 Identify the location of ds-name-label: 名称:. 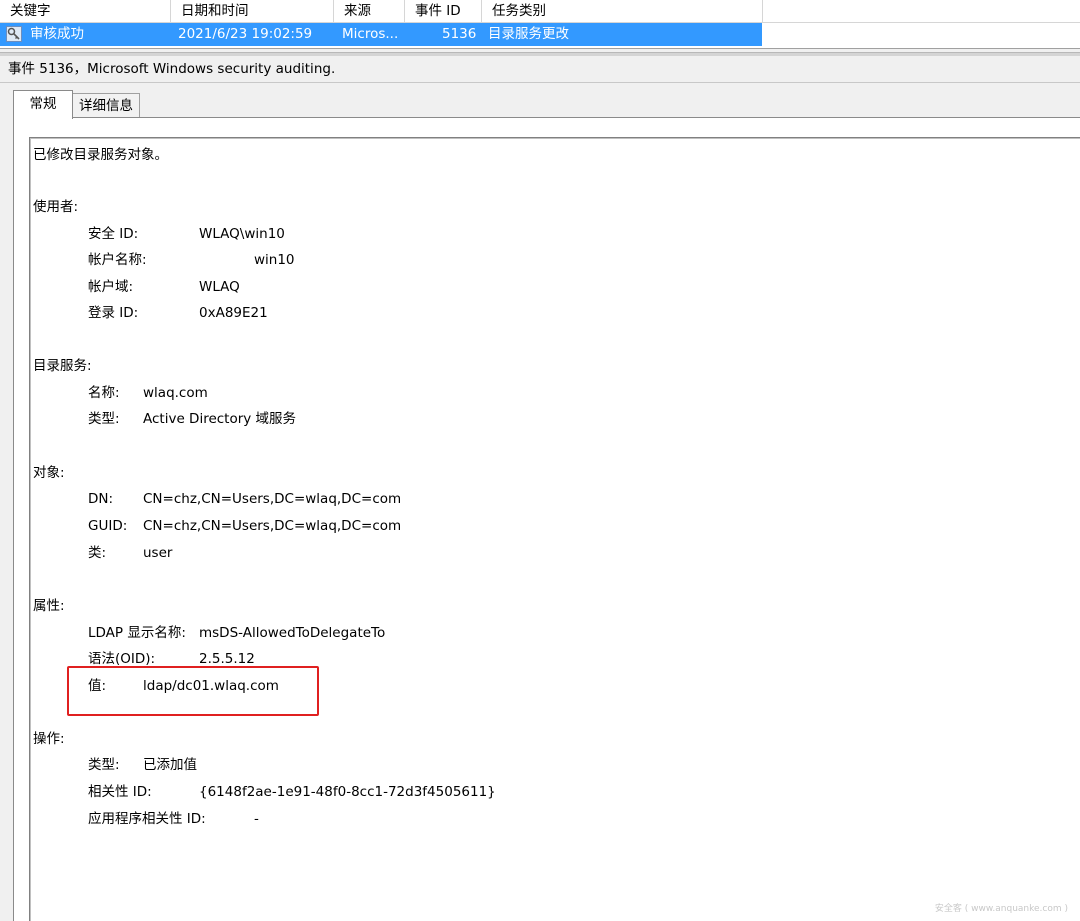
(104, 393).